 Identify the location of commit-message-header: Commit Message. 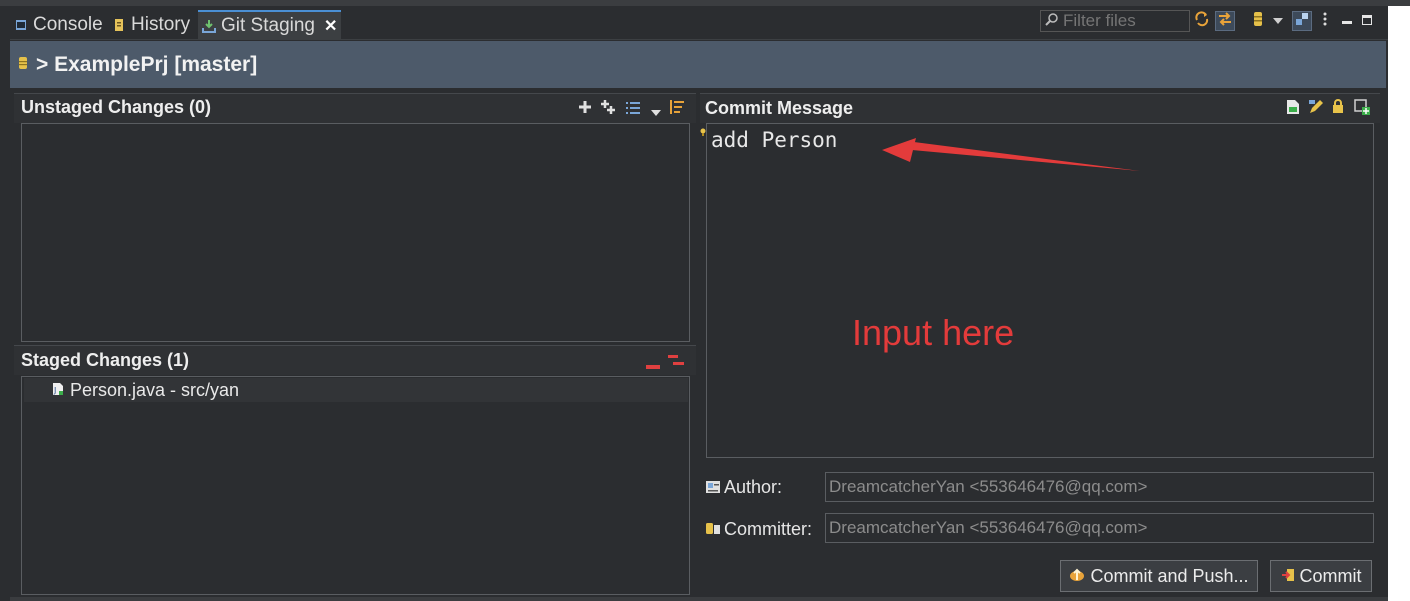
(1040, 108).